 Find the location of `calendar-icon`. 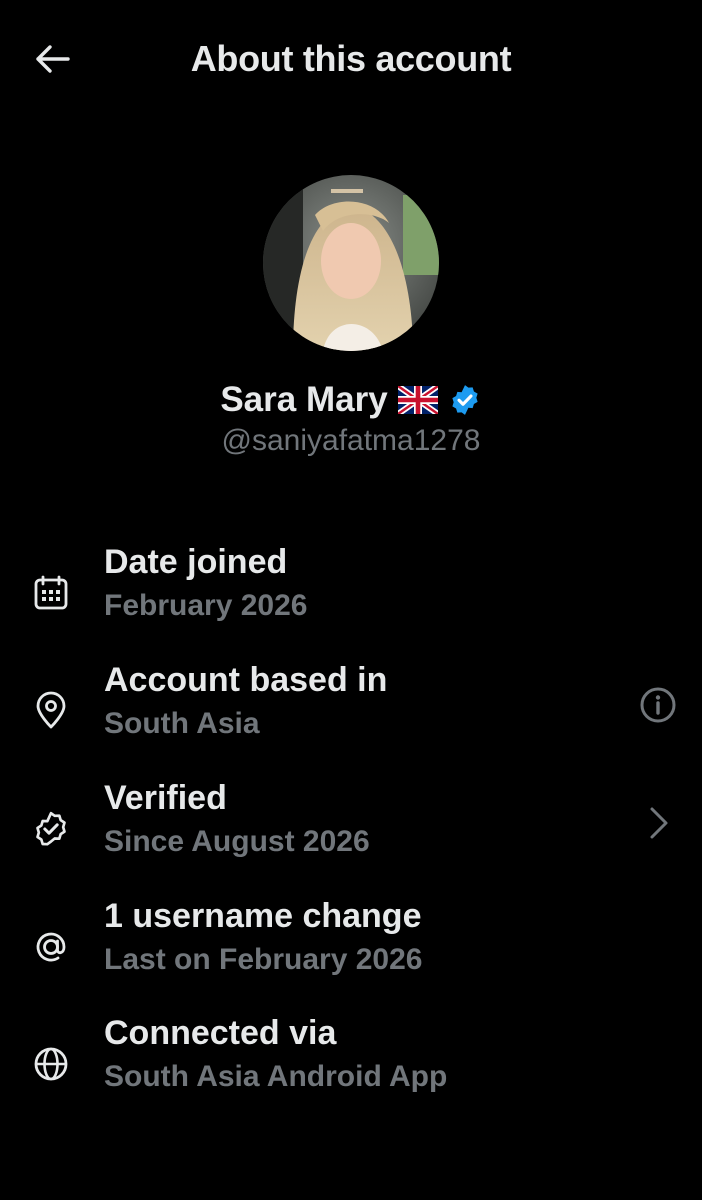

calendar-icon is located at coordinates (51, 592).